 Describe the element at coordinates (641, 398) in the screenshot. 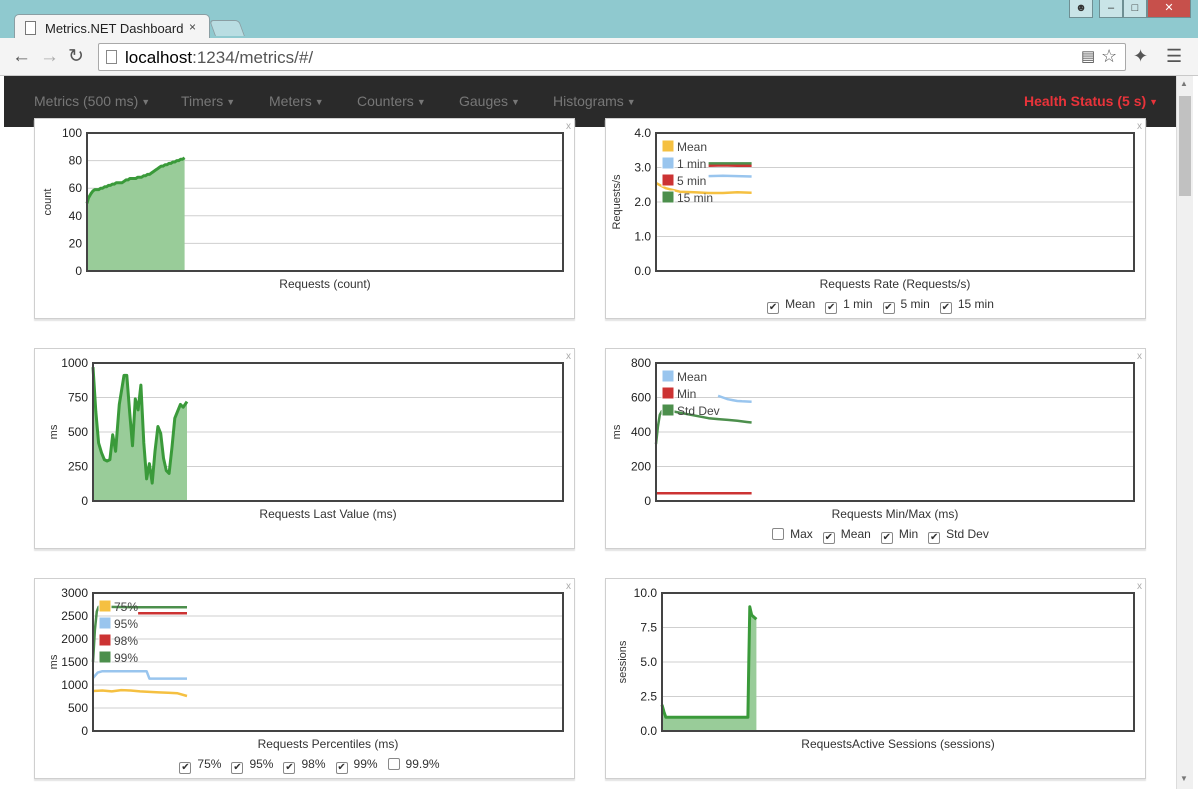

I see `y-tick-label: 600` at that location.